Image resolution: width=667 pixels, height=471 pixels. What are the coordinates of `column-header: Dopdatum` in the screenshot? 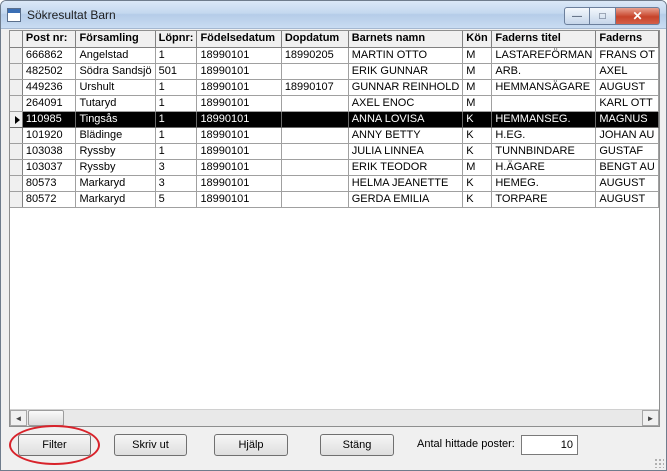 It's located at (315, 39).